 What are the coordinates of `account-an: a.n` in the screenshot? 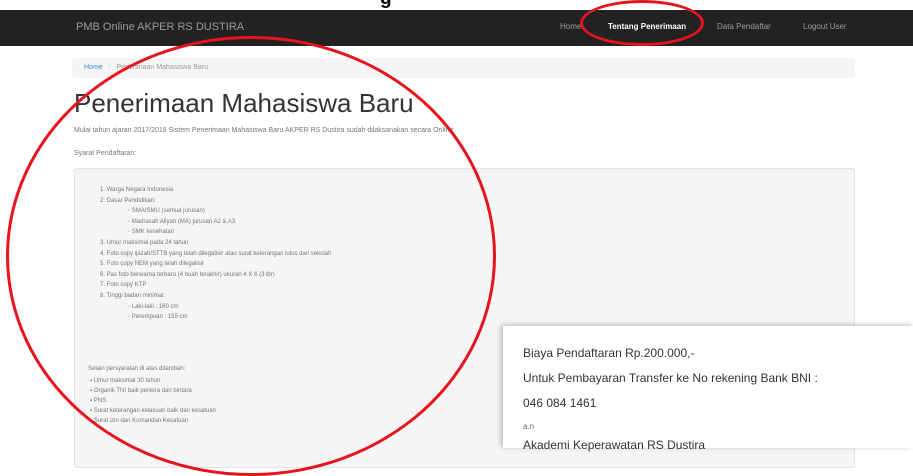 It's located at (529, 426).